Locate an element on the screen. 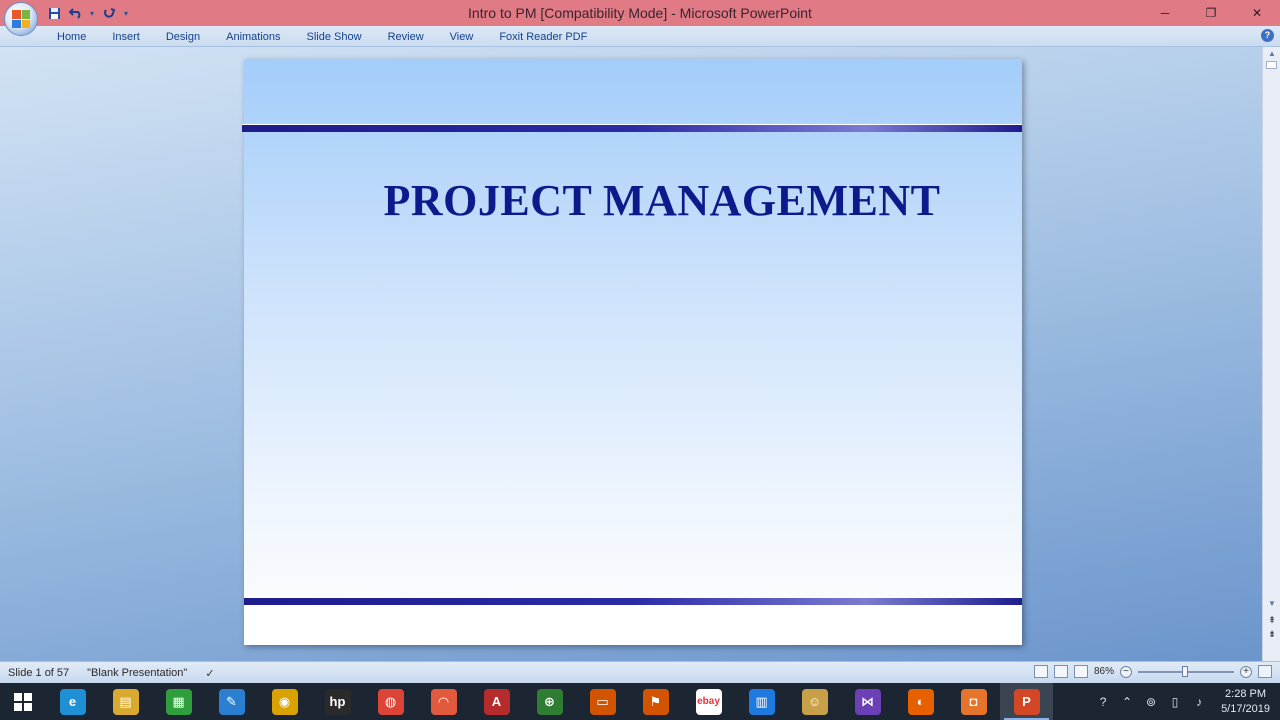  audio-meter-icon: ▥ is located at coordinates (761, 701).